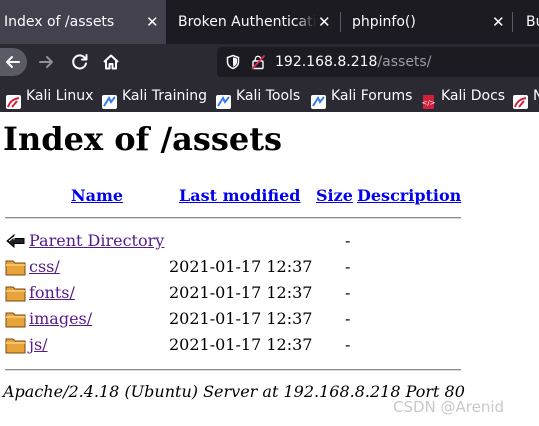 The height and width of the screenshot is (426, 539). I want to click on table-row: images/2021-01-17 12:37 -, so click(269, 319).